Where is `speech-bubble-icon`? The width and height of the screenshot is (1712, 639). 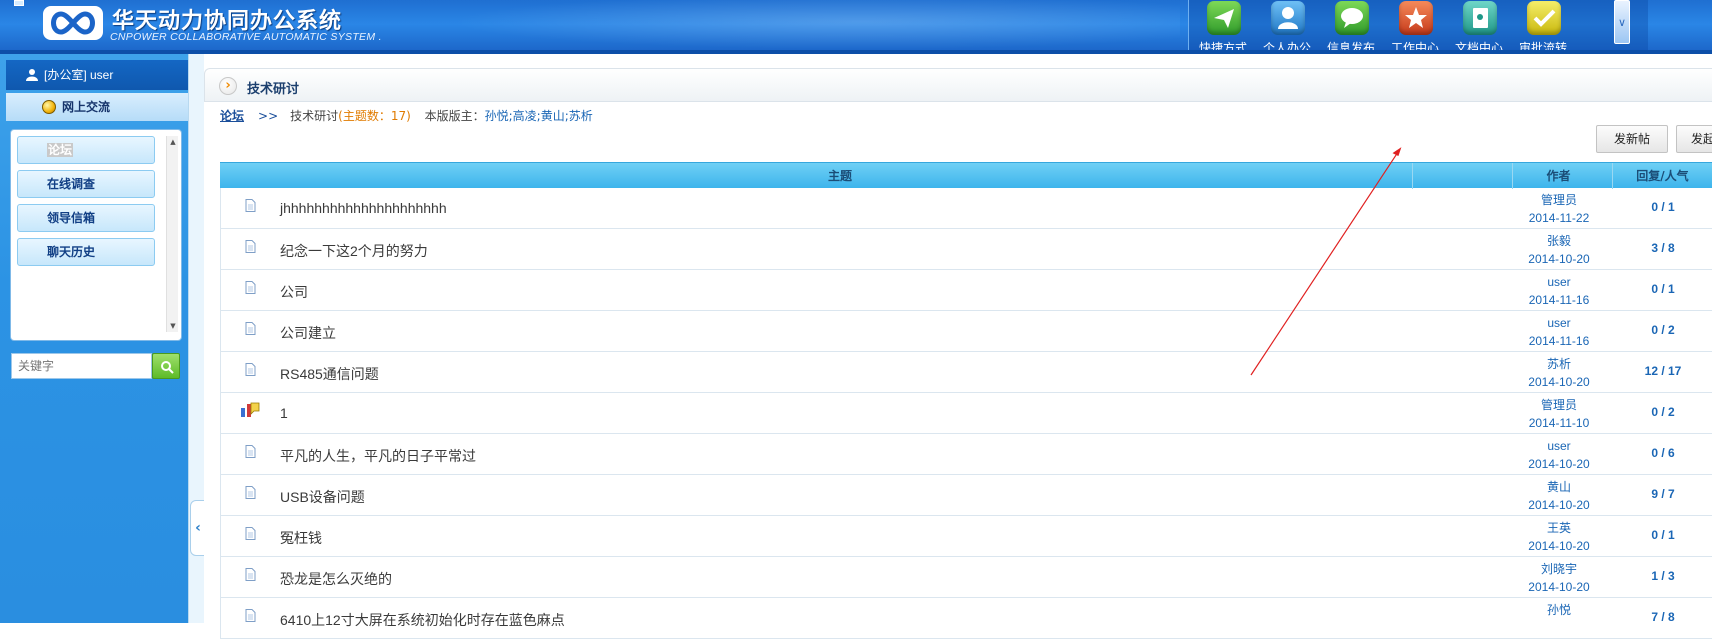 speech-bubble-icon is located at coordinates (1352, 18).